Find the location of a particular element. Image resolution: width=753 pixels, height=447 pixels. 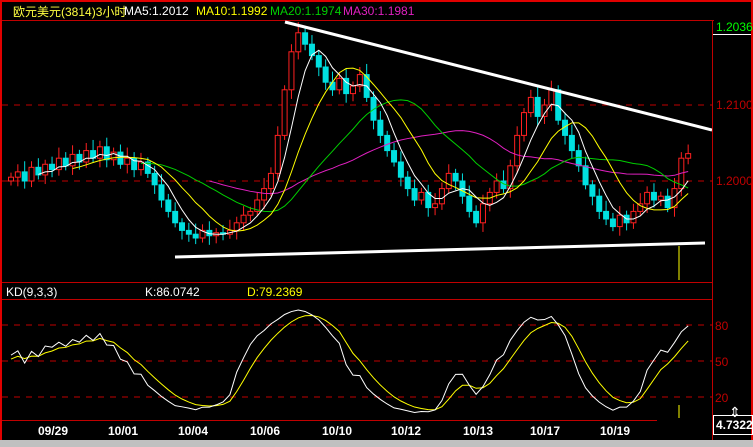

status-bar is located at coordinates (376, 443).